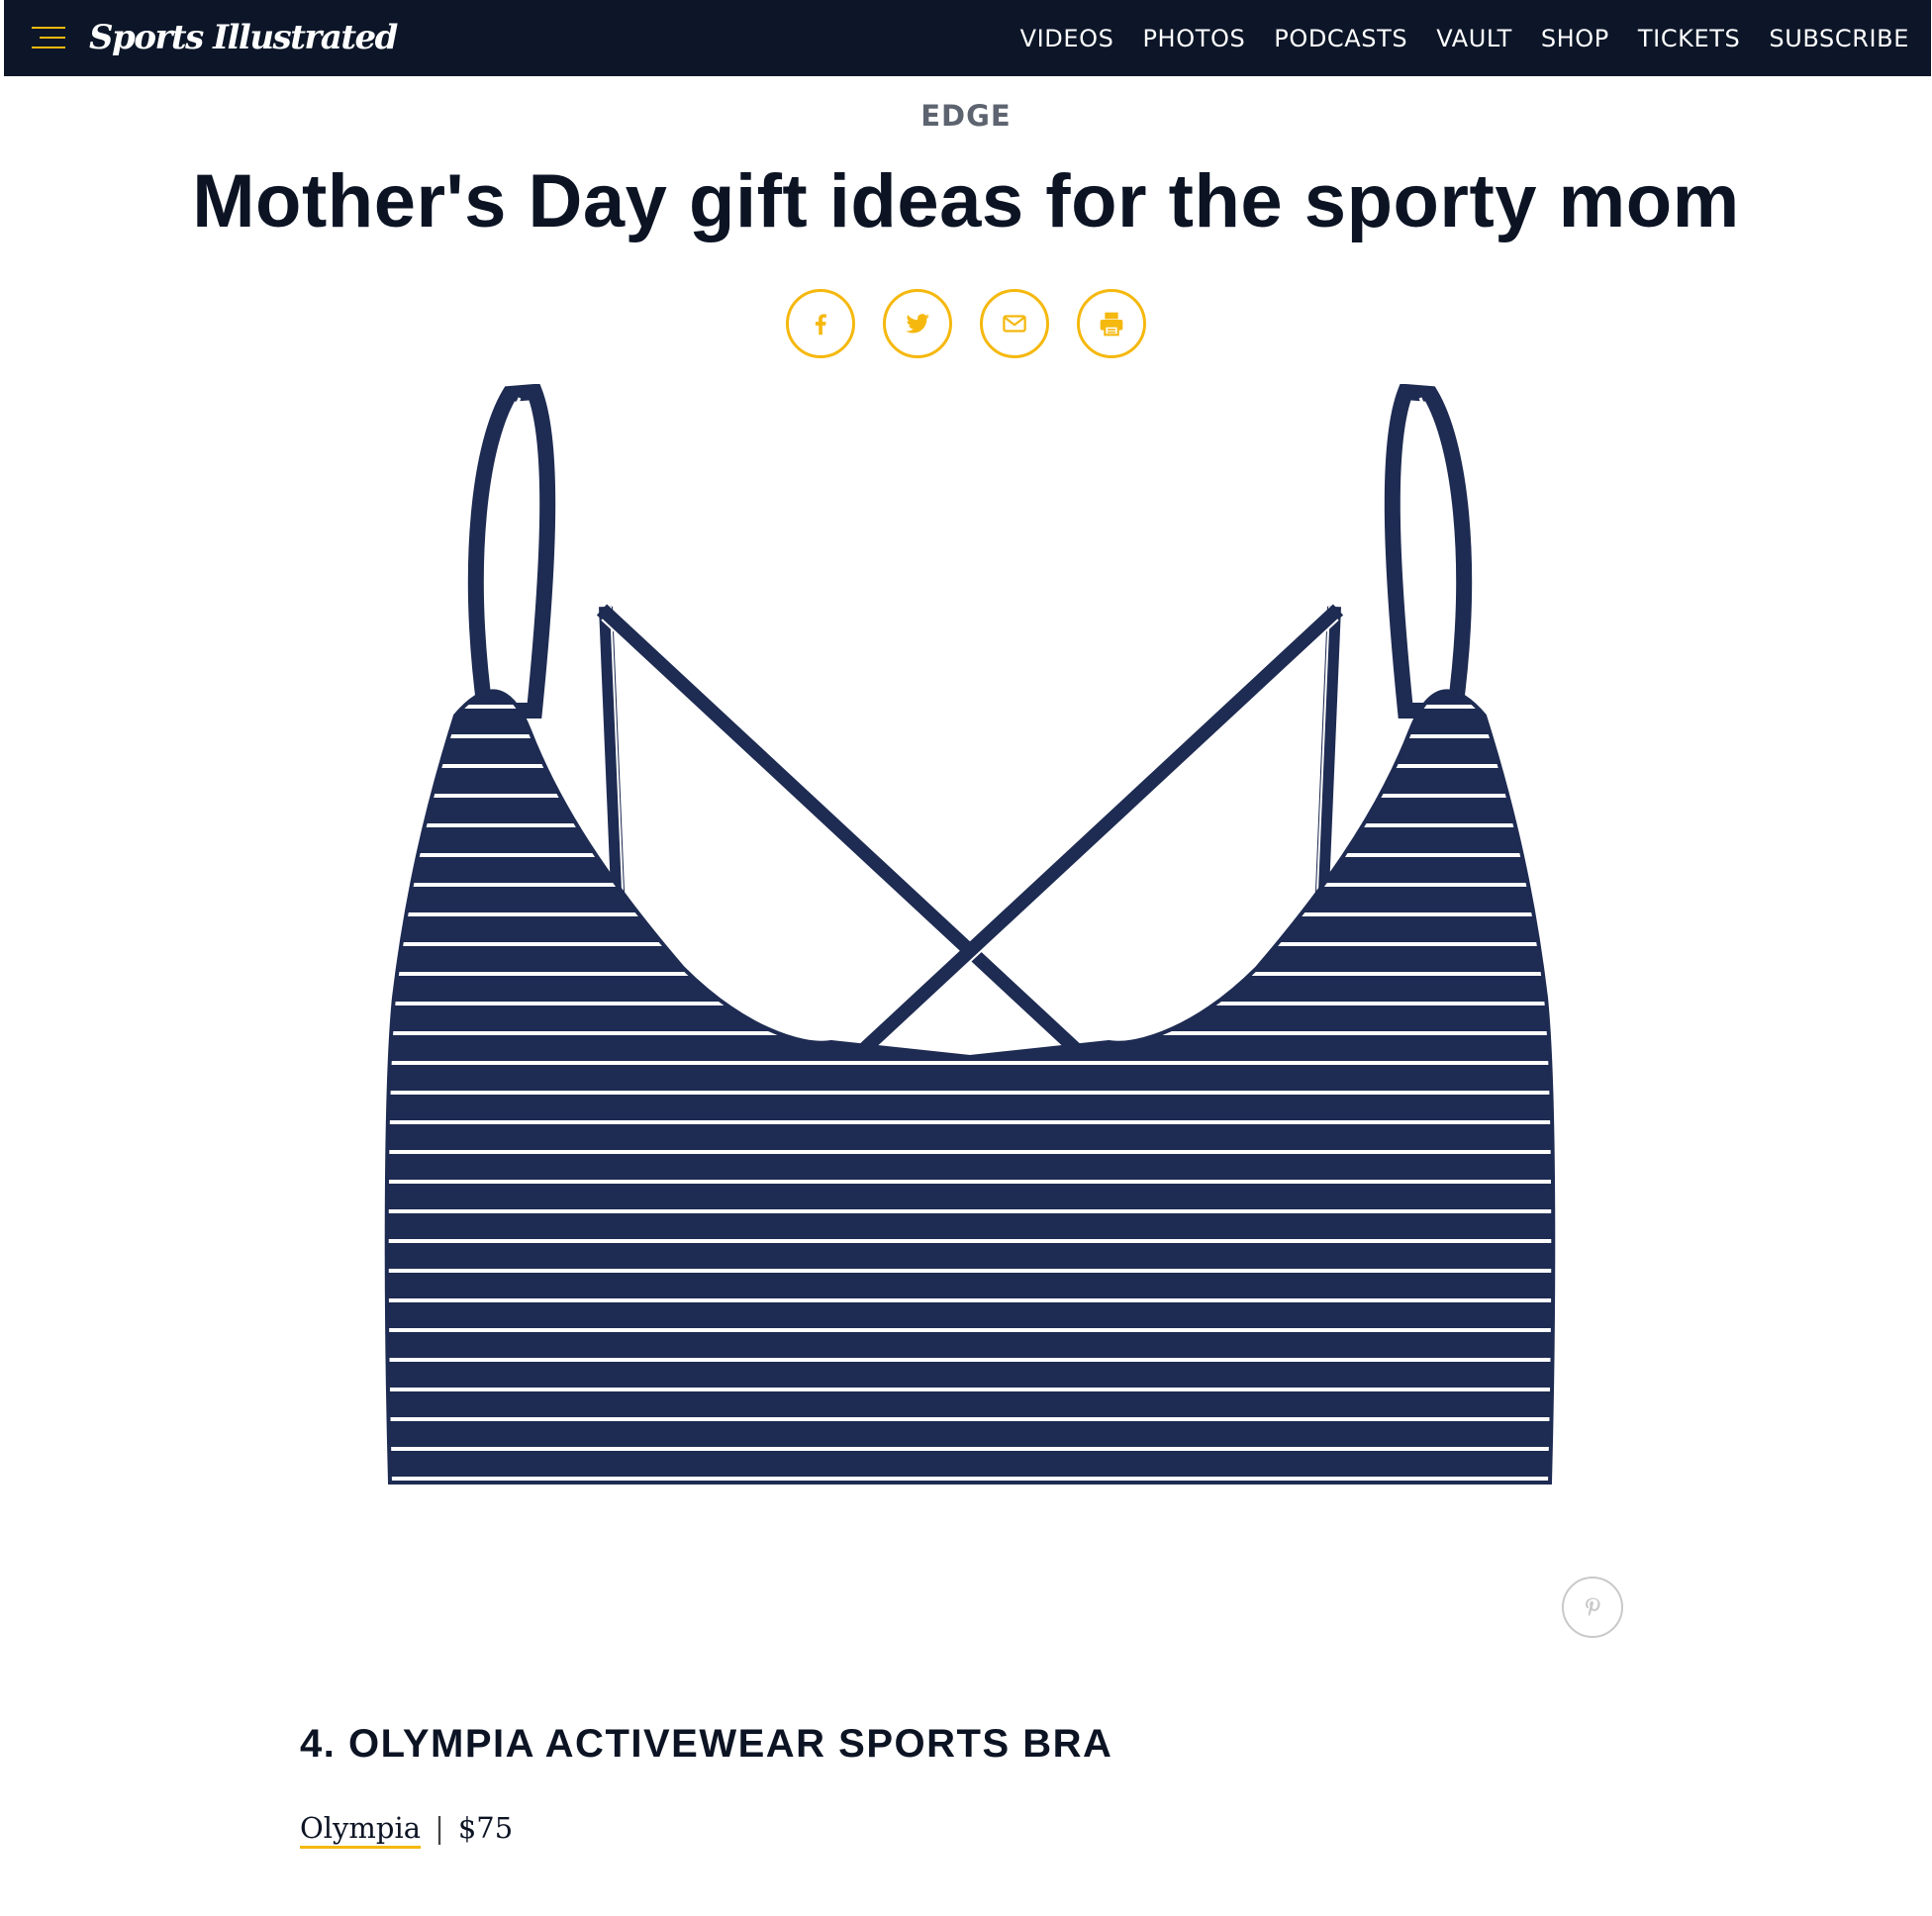  I want to click on twitter-share-button, so click(917, 323).